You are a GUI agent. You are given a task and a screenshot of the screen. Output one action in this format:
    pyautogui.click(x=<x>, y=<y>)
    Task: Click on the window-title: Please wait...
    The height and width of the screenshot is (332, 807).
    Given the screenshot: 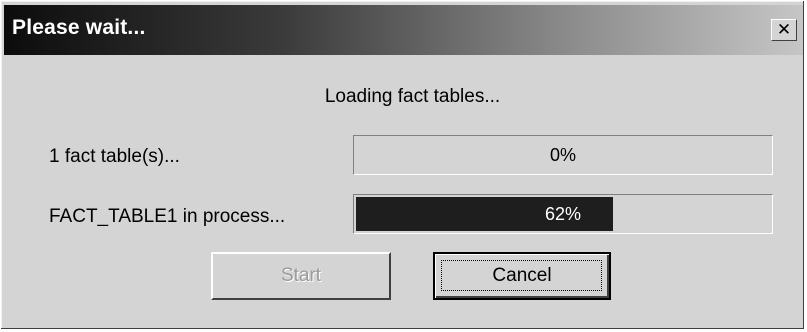 What is the action you would take?
    pyautogui.click(x=79, y=27)
    